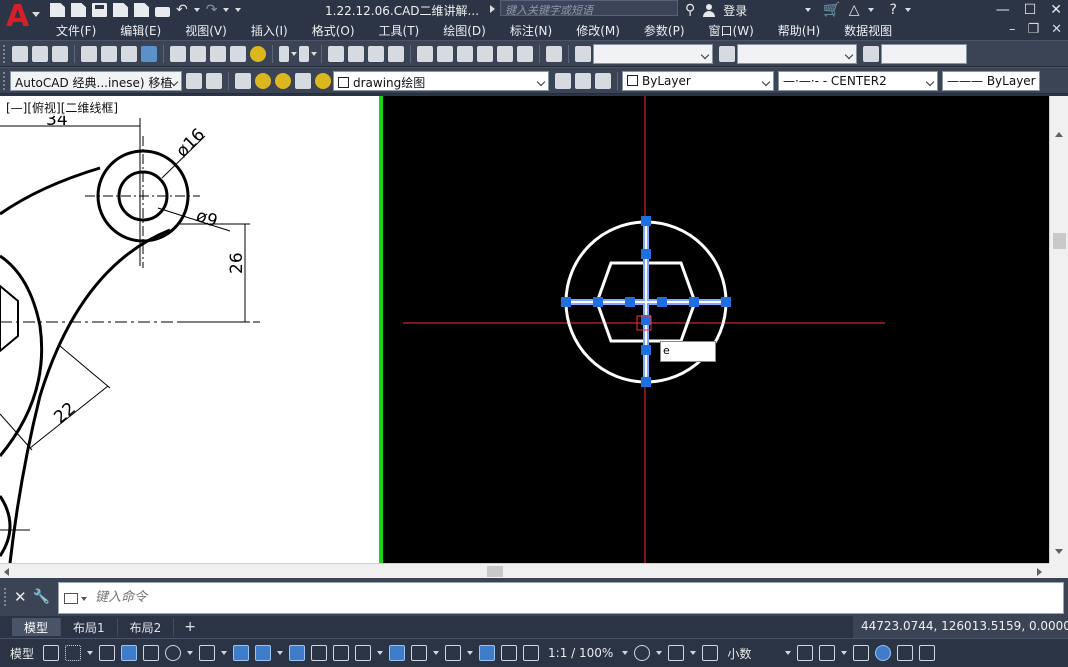 This screenshot has width=1068, height=667. I want to click on help-icon, so click(554, 53).